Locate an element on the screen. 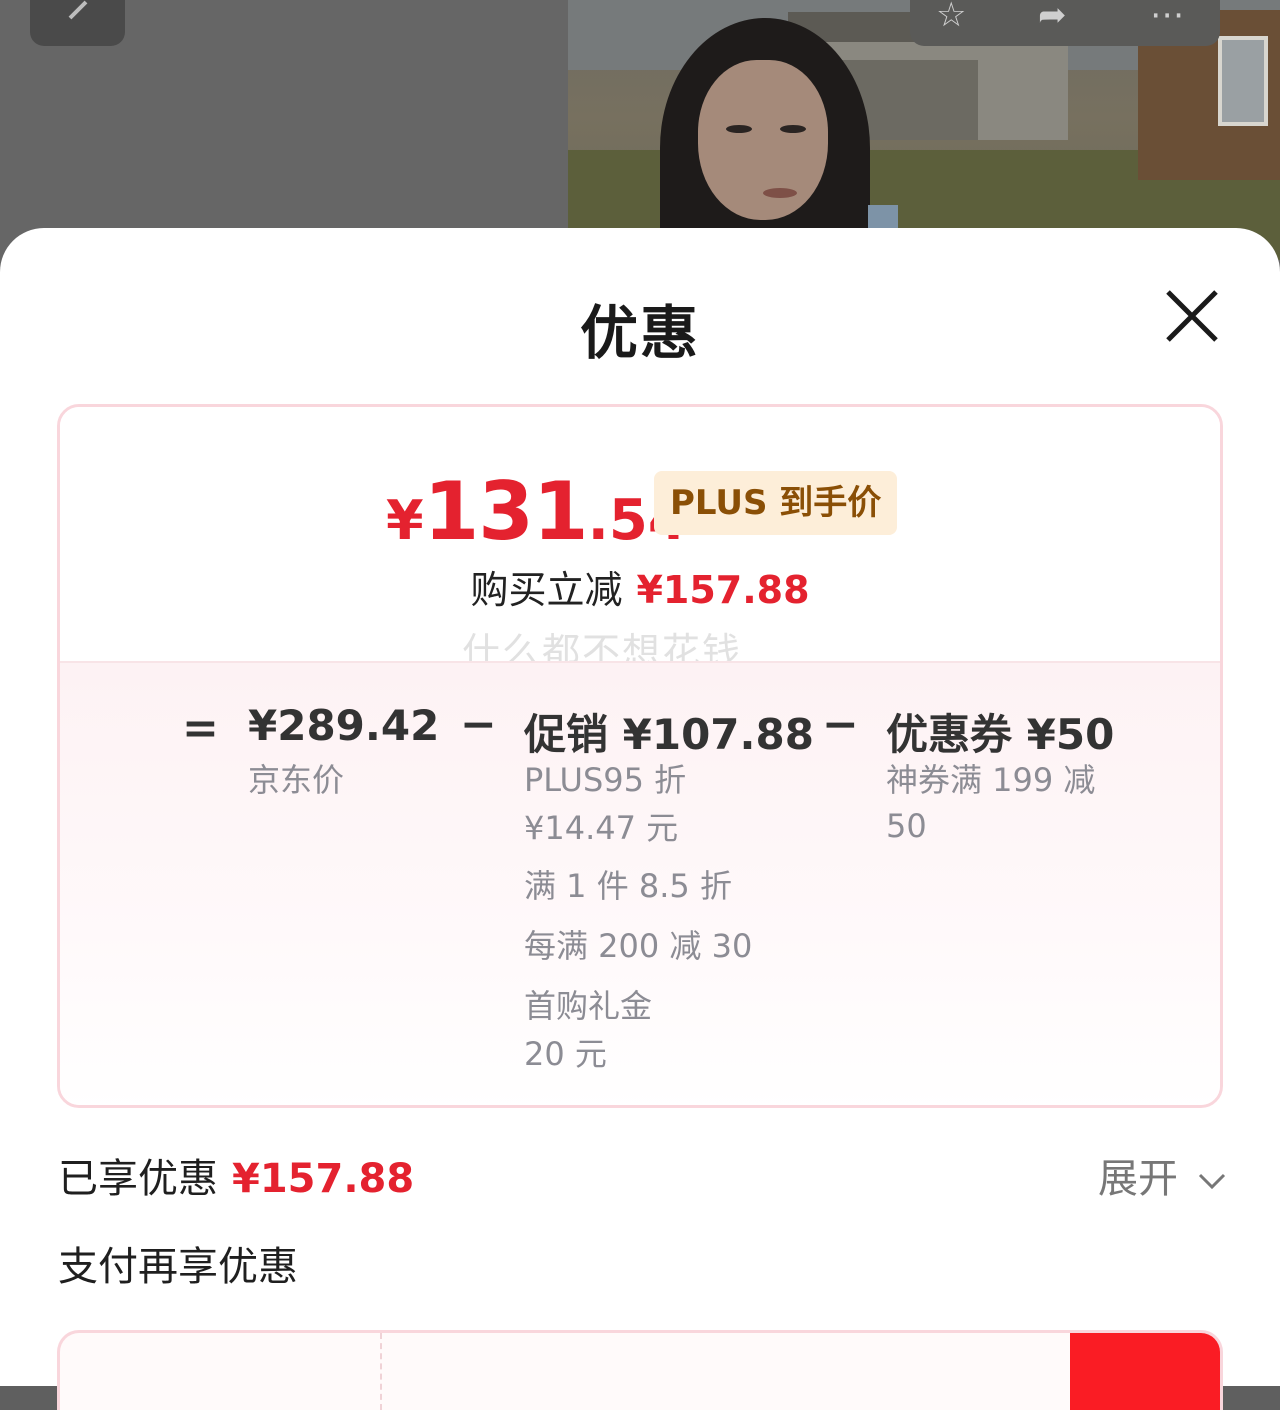 The image size is (1280, 1410). instant-discount-value: ¥157.88 is located at coordinates (723, 590).